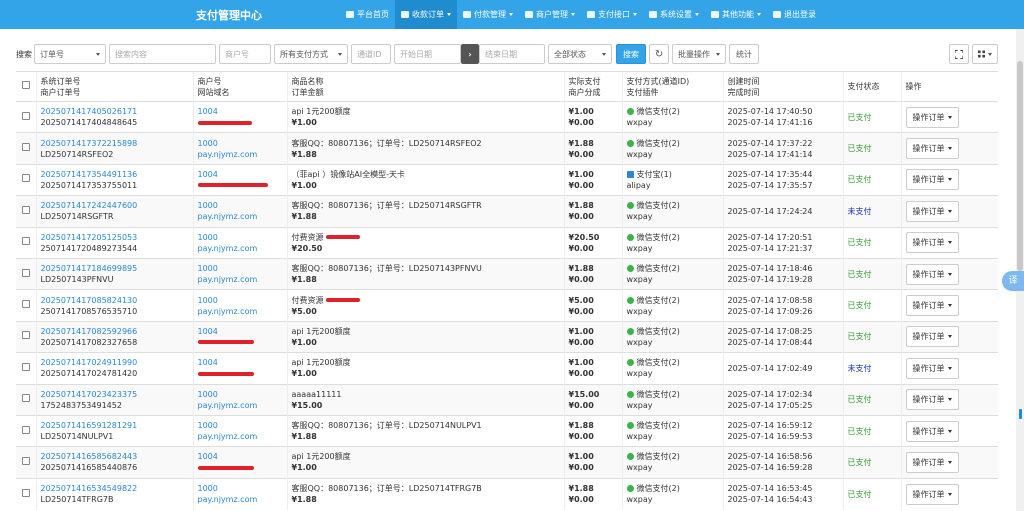 This screenshot has width=1024, height=511. Describe the element at coordinates (311, 54) in the screenshot. I see `payment-method-select: 所有支付方式` at that location.